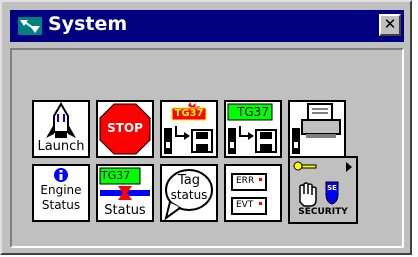 This screenshot has width=418, height=257. What do you see at coordinates (61, 129) in the screenshot?
I see `launch-button: Launch` at bounding box center [61, 129].